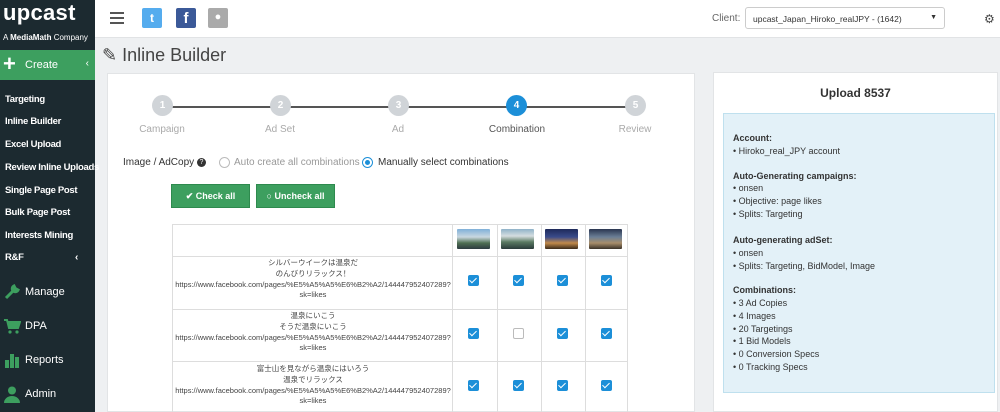 The height and width of the screenshot is (412, 1000). I want to click on adset-item: • onsen, so click(748, 253).